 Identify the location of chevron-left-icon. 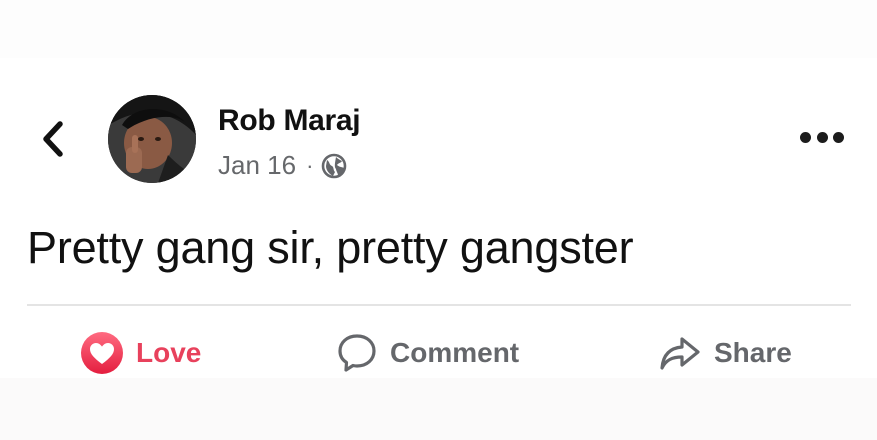
(53, 139).